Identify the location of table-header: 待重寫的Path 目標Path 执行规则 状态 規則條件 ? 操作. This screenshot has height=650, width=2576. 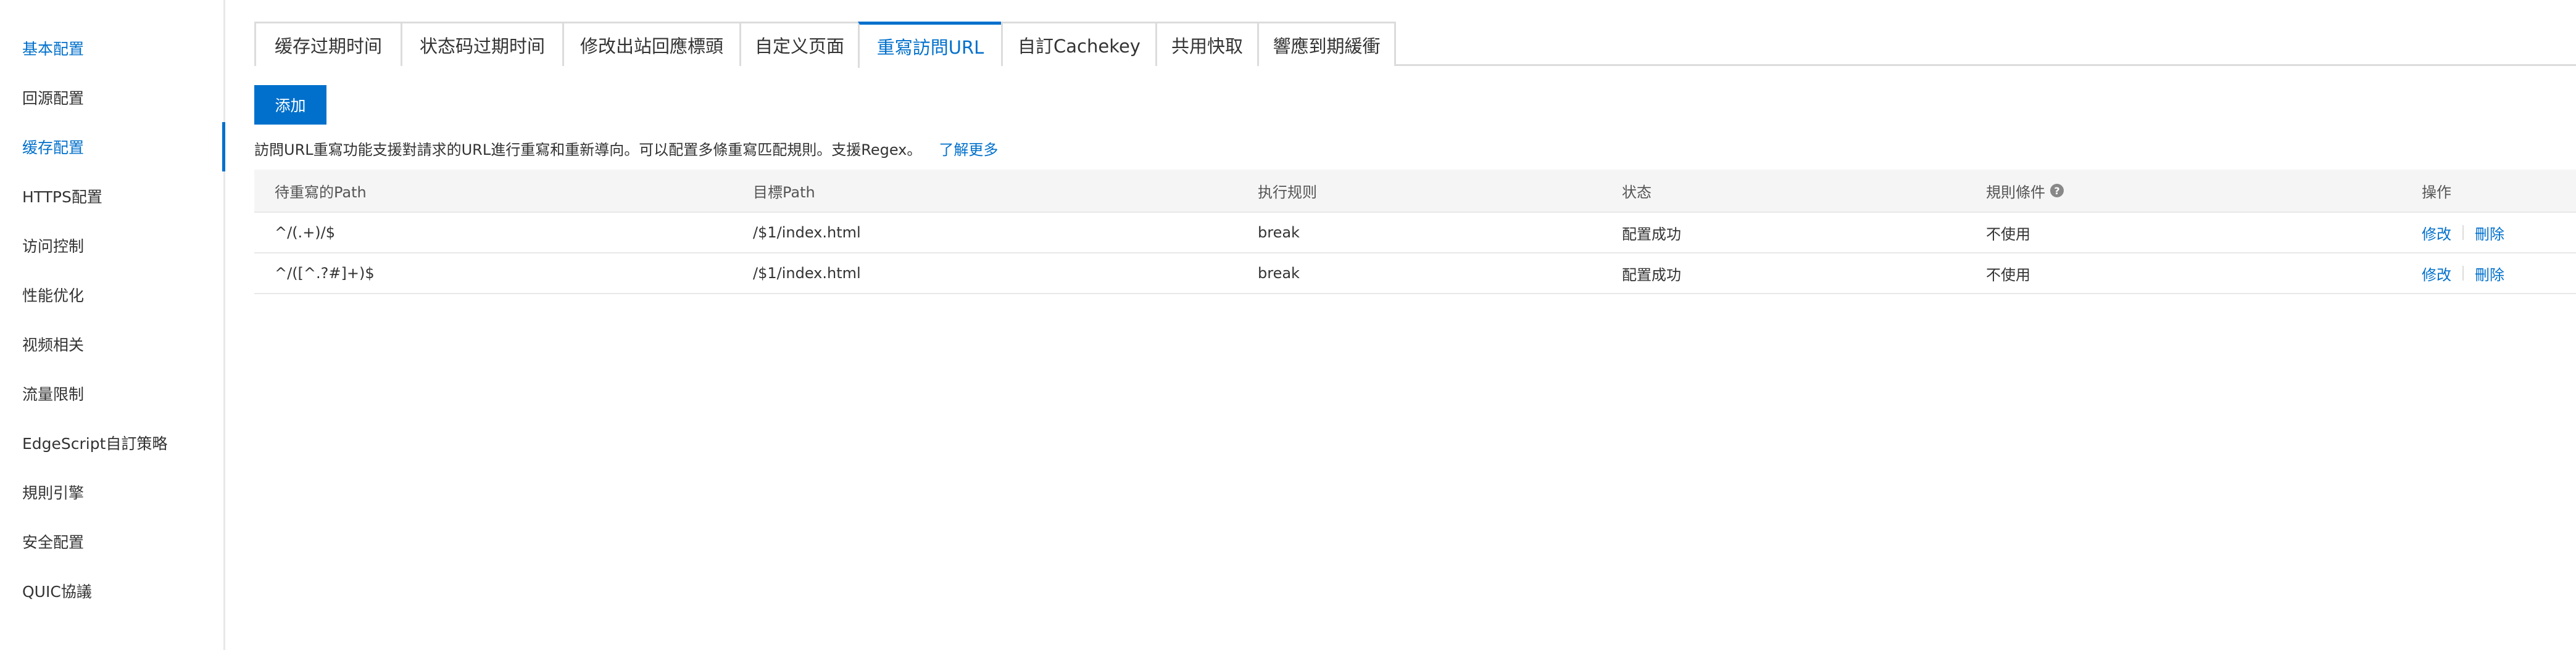
(1415, 191).